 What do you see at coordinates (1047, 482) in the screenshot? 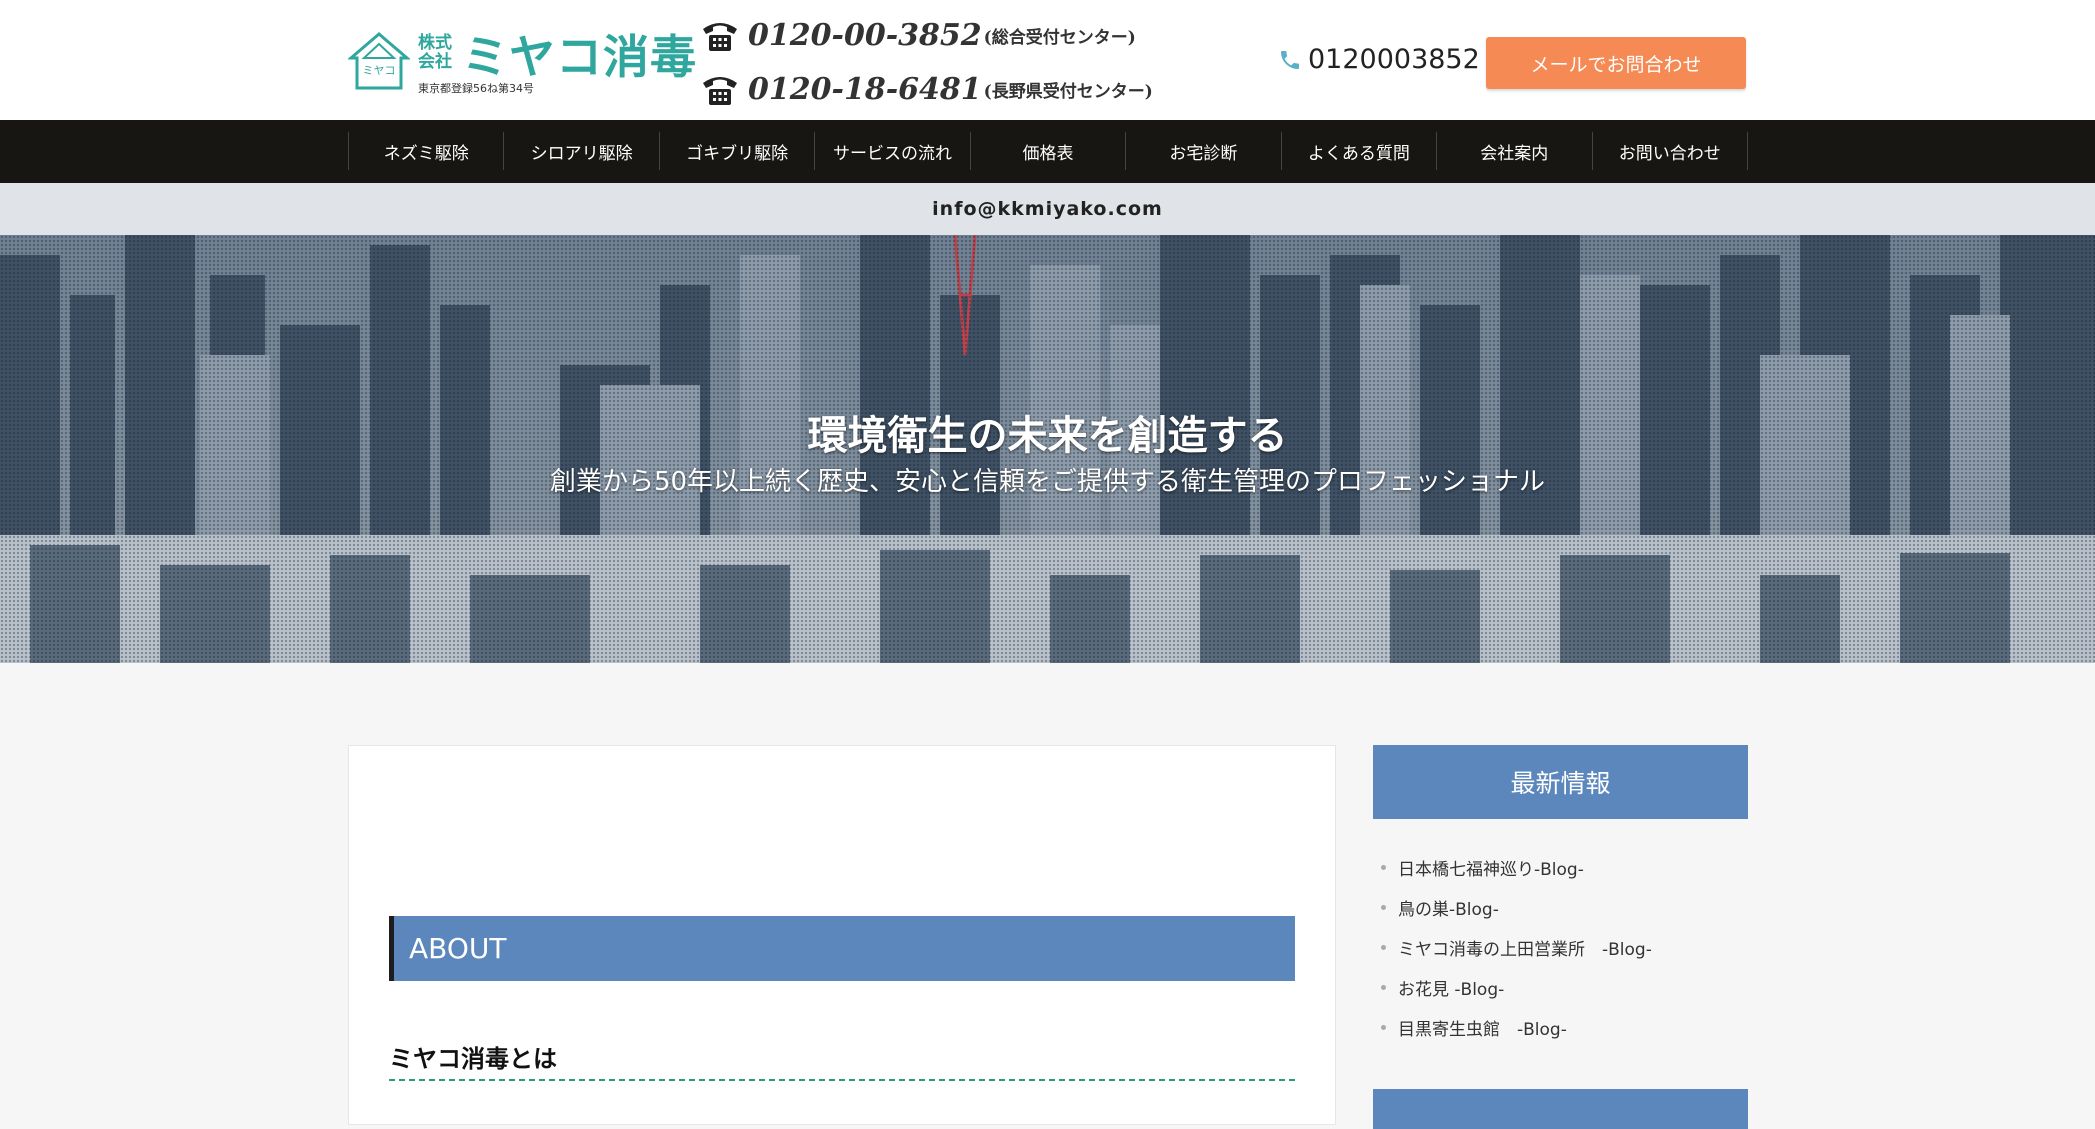
I see `hero-subtitle: 創業から50年以上続く歴史、安心と信頼をご提供する衛生管理のプロフェッショナル` at bounding box center [1047, 482].